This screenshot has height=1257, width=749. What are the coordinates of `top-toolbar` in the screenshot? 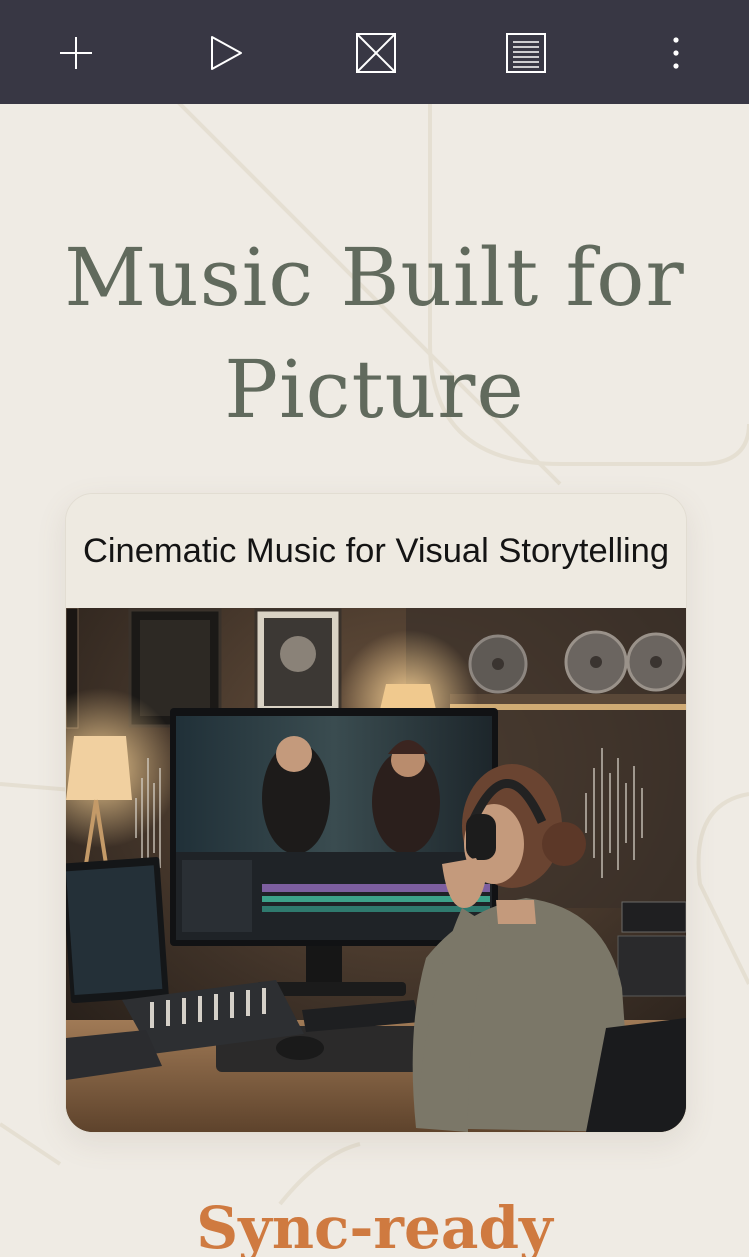 It's located at (374, 52).